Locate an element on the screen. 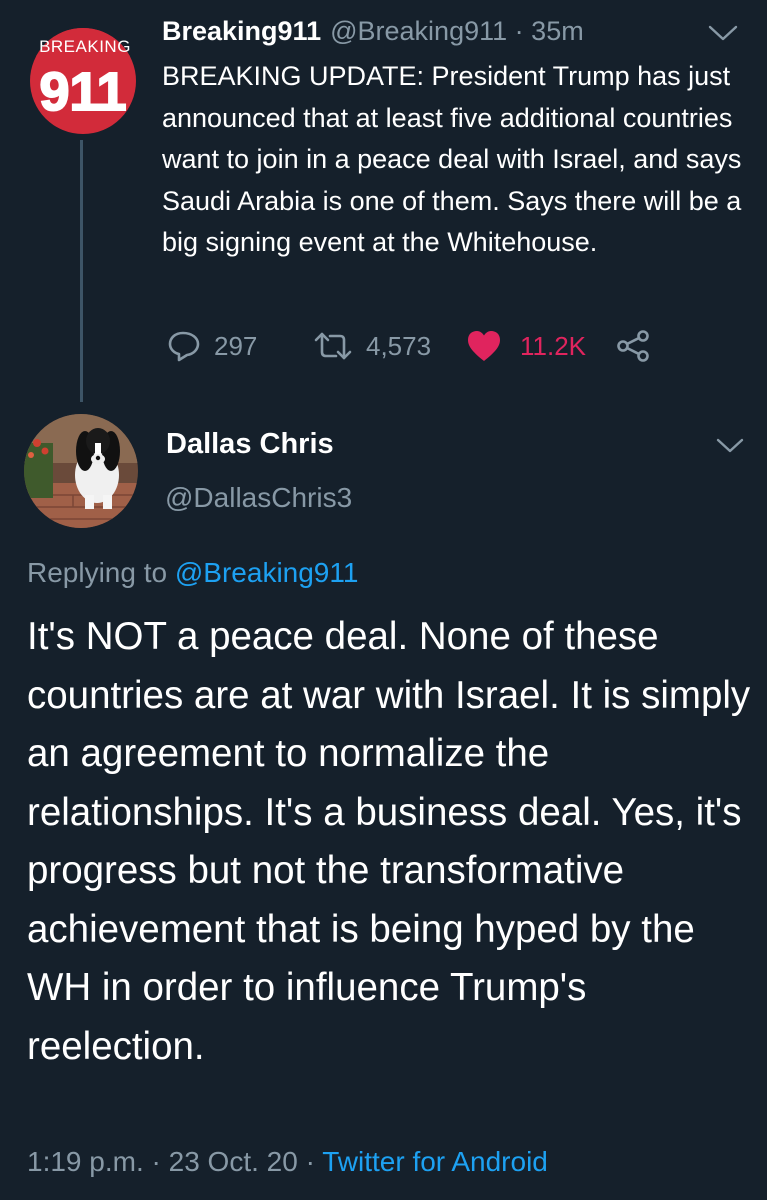 Image resolution: width=767 pixels, height=1200 pixels. replying-prefix: Replying to is located at coordinates (97, 572).